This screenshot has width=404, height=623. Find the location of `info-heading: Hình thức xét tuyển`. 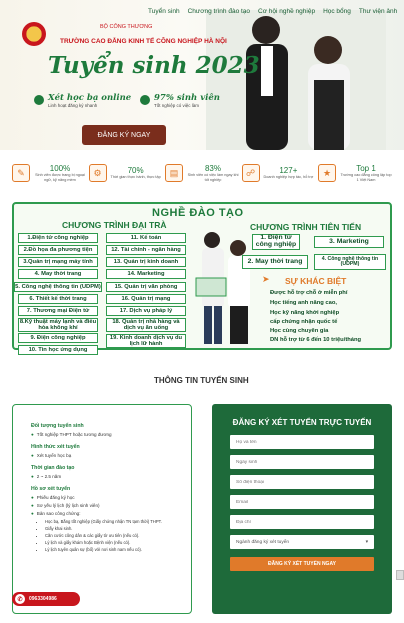

info-heading: Hình thức xét tuyển is located at coordinates (55, 447).